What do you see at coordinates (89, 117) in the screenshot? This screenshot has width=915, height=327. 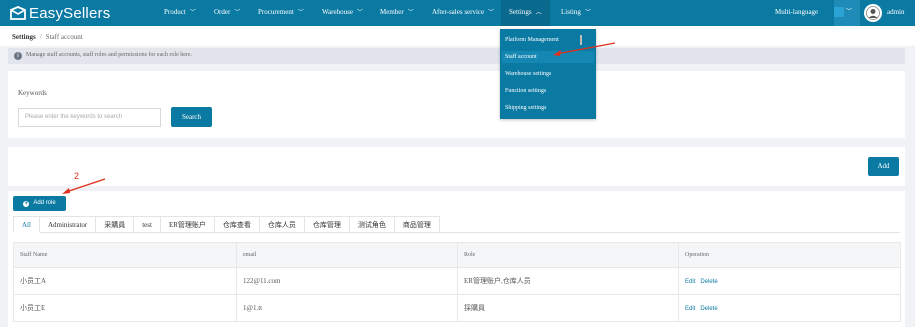 I see `search-input: Please enter the keywords to search` at bounding box center [89, 117].